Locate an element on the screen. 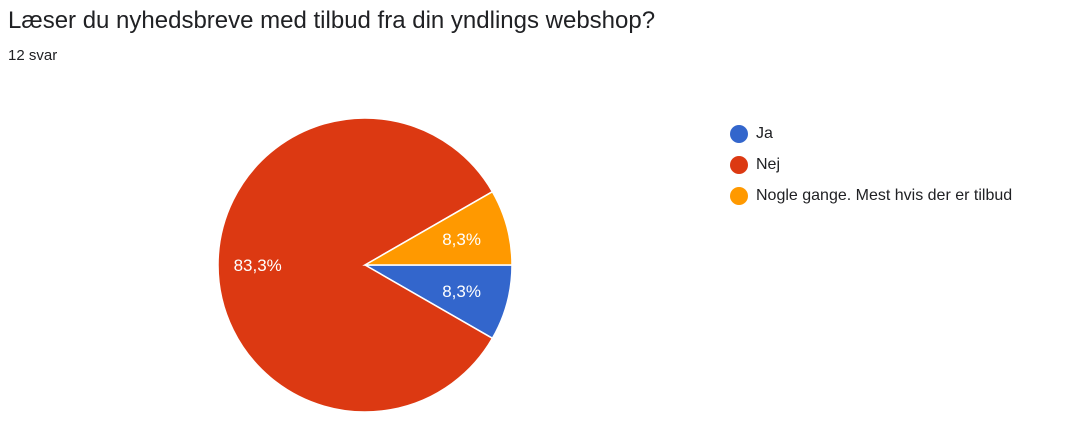  legend-item-1: Ja is located at coordinates (905, 133).